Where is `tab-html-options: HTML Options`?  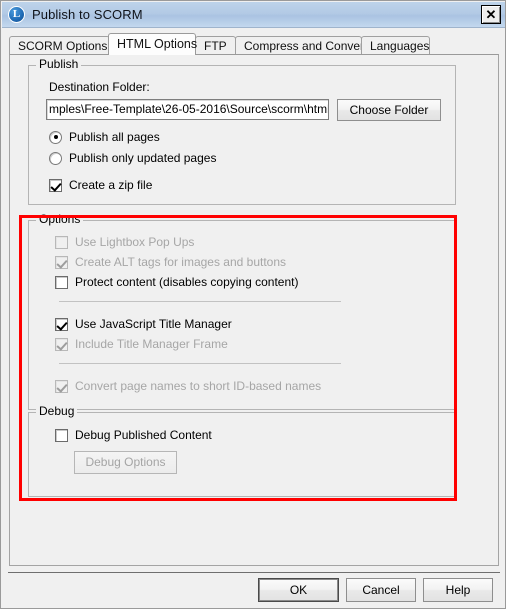 tab-html-options: HTML Options is located at coordinates (152, 44).